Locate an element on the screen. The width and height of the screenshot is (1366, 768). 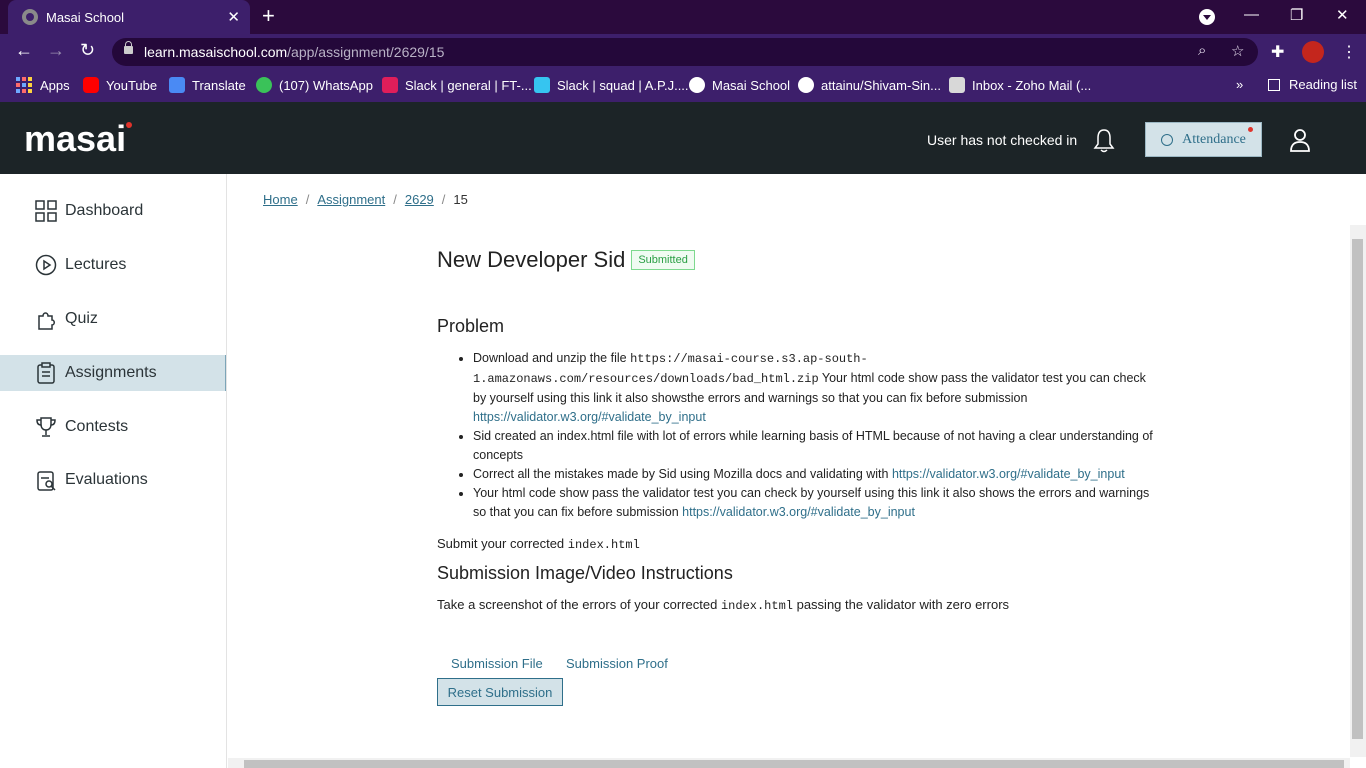
breadcrumb: Home / Assignment / 2629 / 15 is located at coordinates (365, 199).